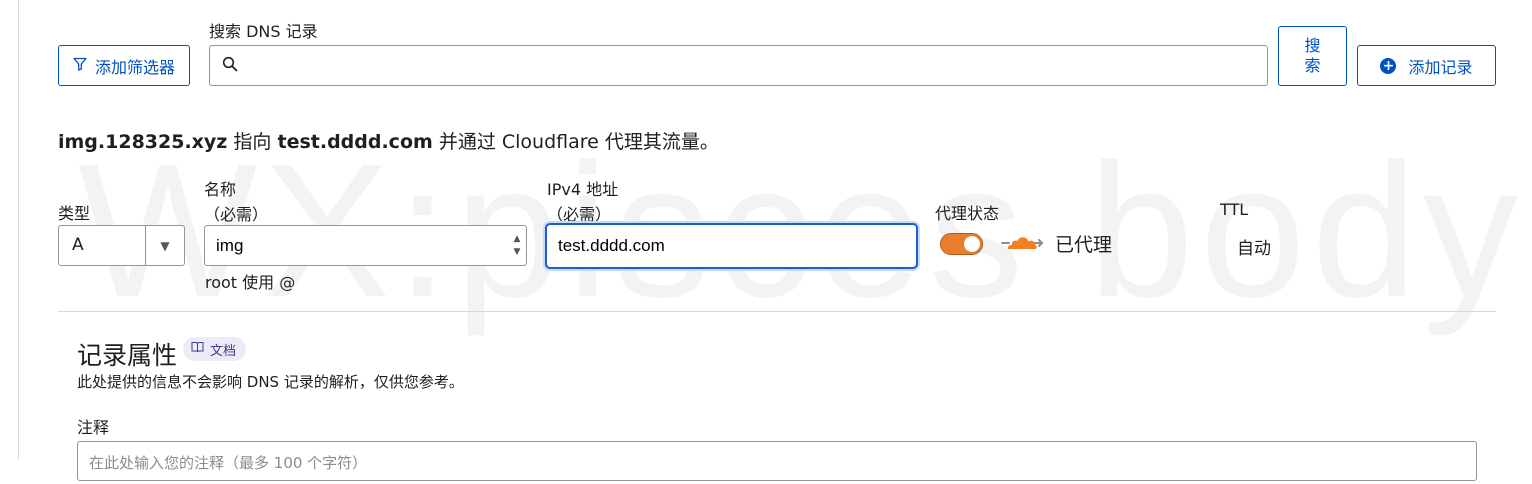 Image resolution: width=1532 pixels, height=484 pixels. I want to click on type-value: A, so click(78, 245).